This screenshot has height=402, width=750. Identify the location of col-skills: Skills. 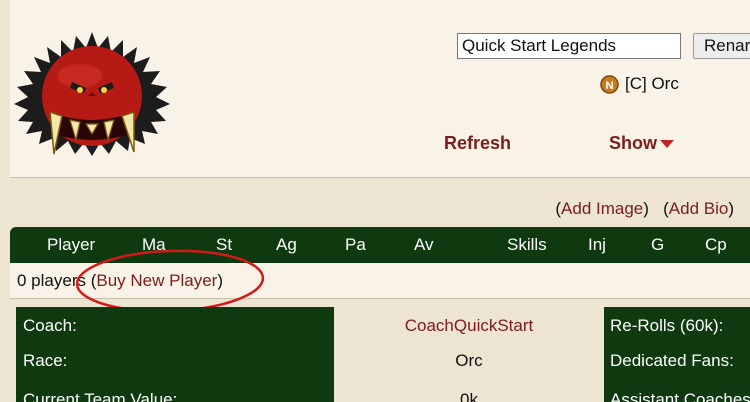
(527, 245).